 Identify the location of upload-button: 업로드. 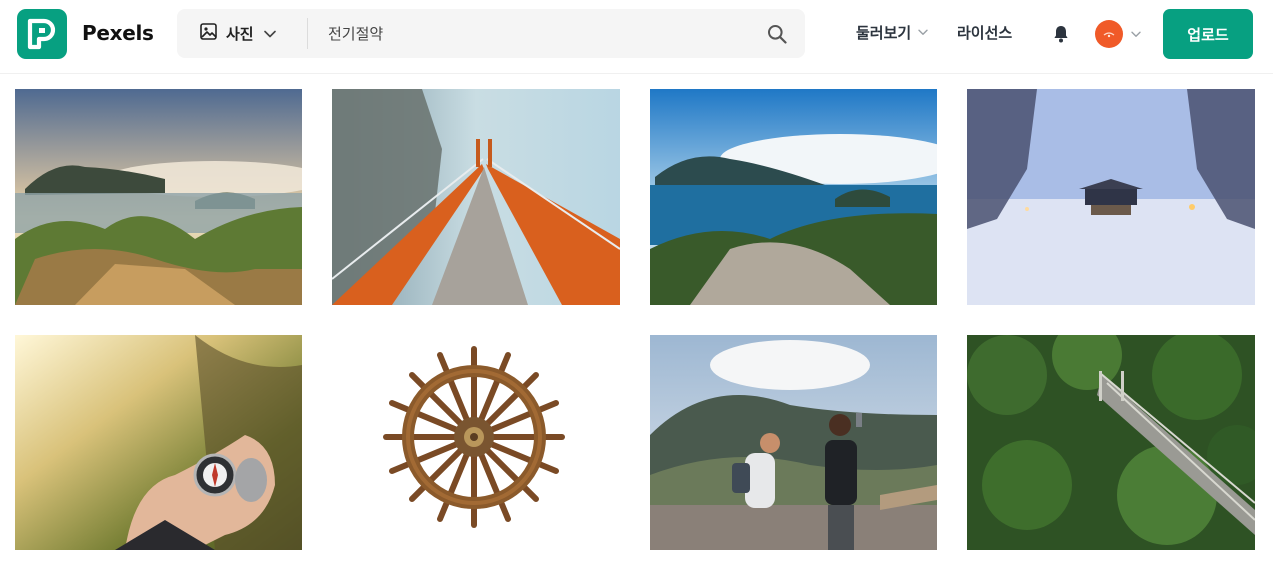
(1208, 34).